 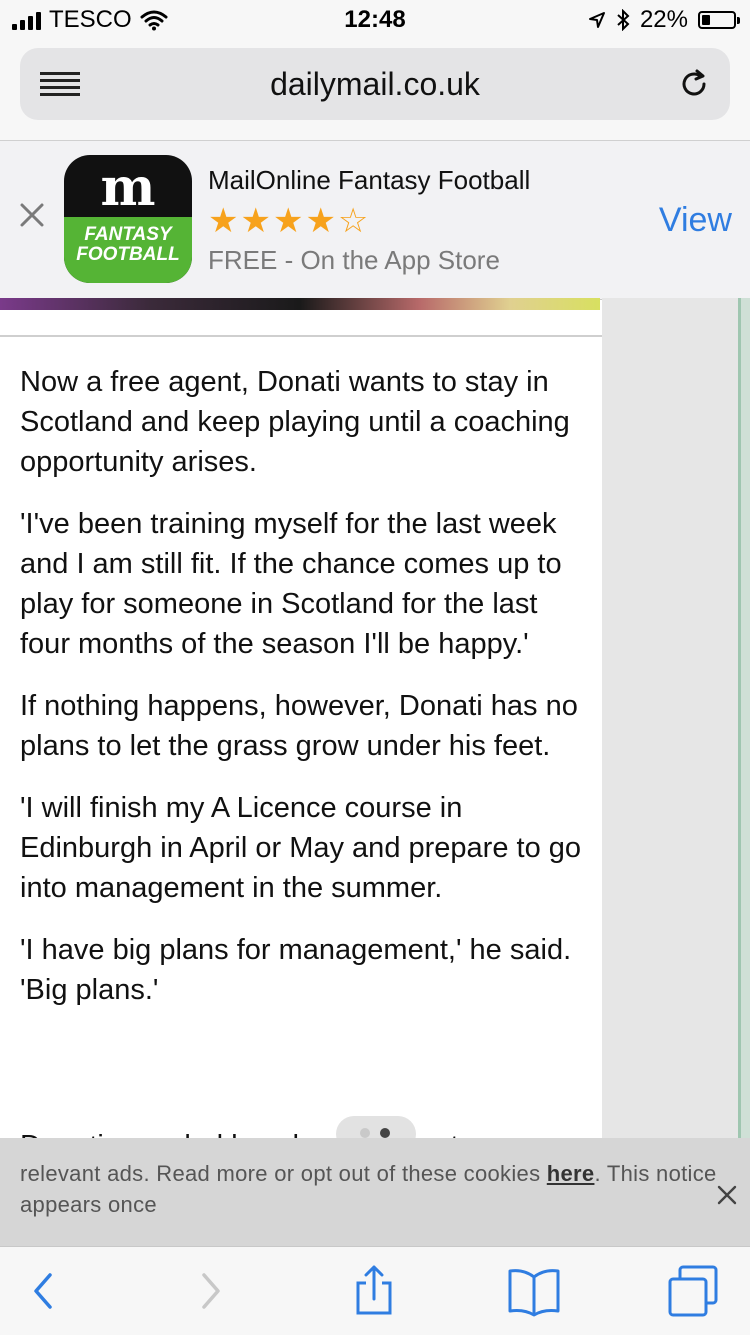 What do you see at coordinates (695, 220) in the screenshot?
I see `view-button: View` at bounding box center [695, 220].